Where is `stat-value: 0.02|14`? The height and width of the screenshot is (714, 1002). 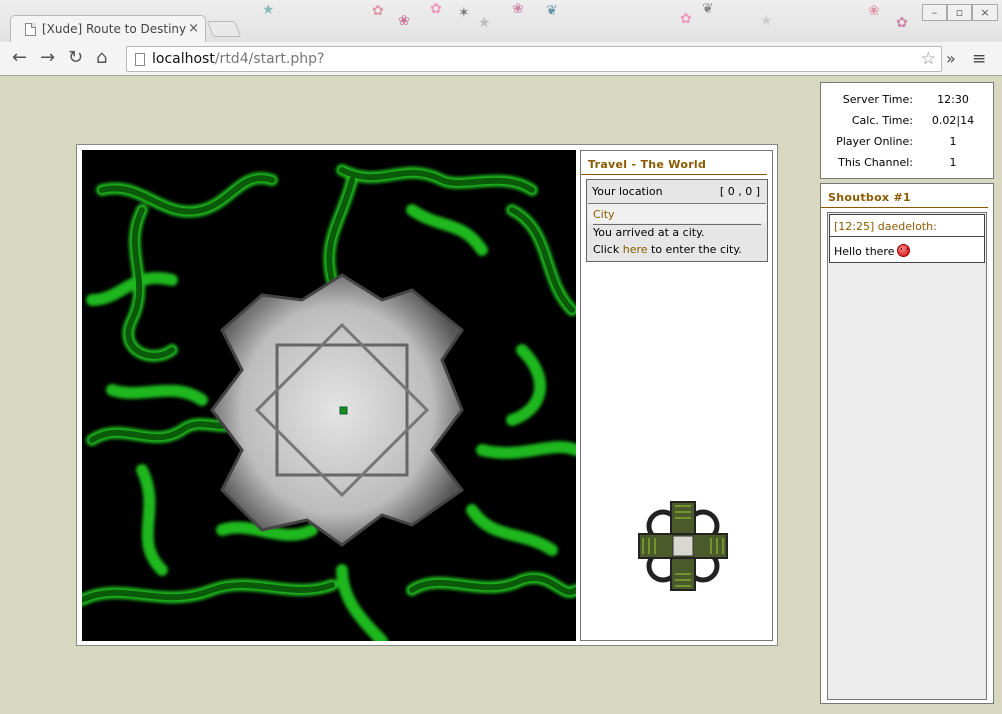
stat-value: 0.02|14 is located at coordinates (953, 120).